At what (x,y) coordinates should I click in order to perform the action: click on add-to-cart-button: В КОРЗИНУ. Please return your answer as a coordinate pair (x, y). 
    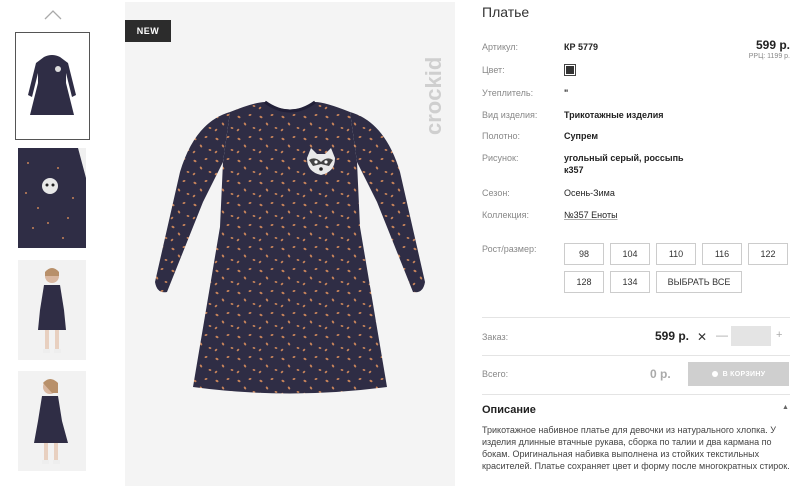
    Looking at the image, I should click on (738, 374).